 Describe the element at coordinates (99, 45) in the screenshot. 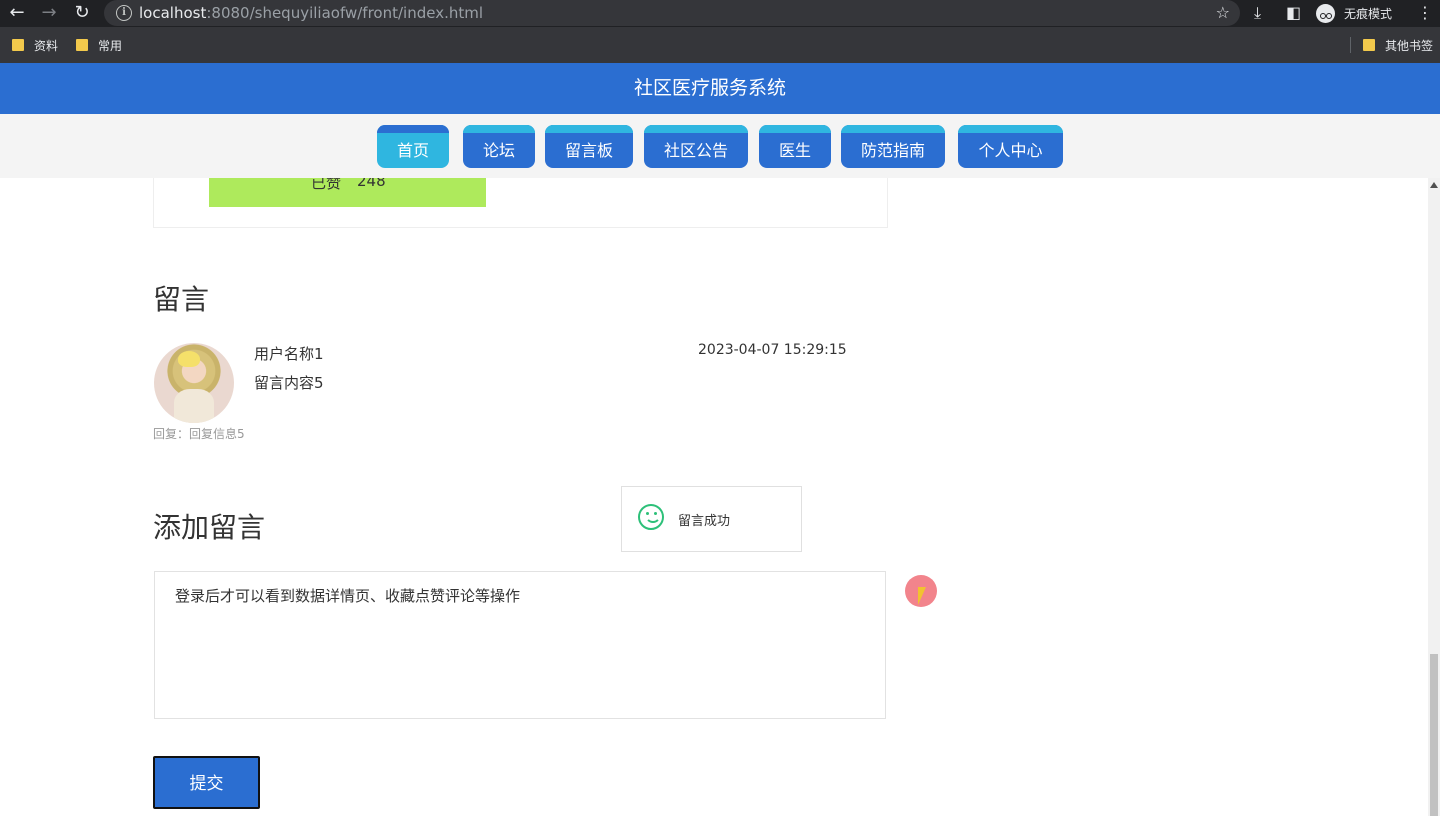

I see `bookmark-folder-changyong: 常用` at that location.